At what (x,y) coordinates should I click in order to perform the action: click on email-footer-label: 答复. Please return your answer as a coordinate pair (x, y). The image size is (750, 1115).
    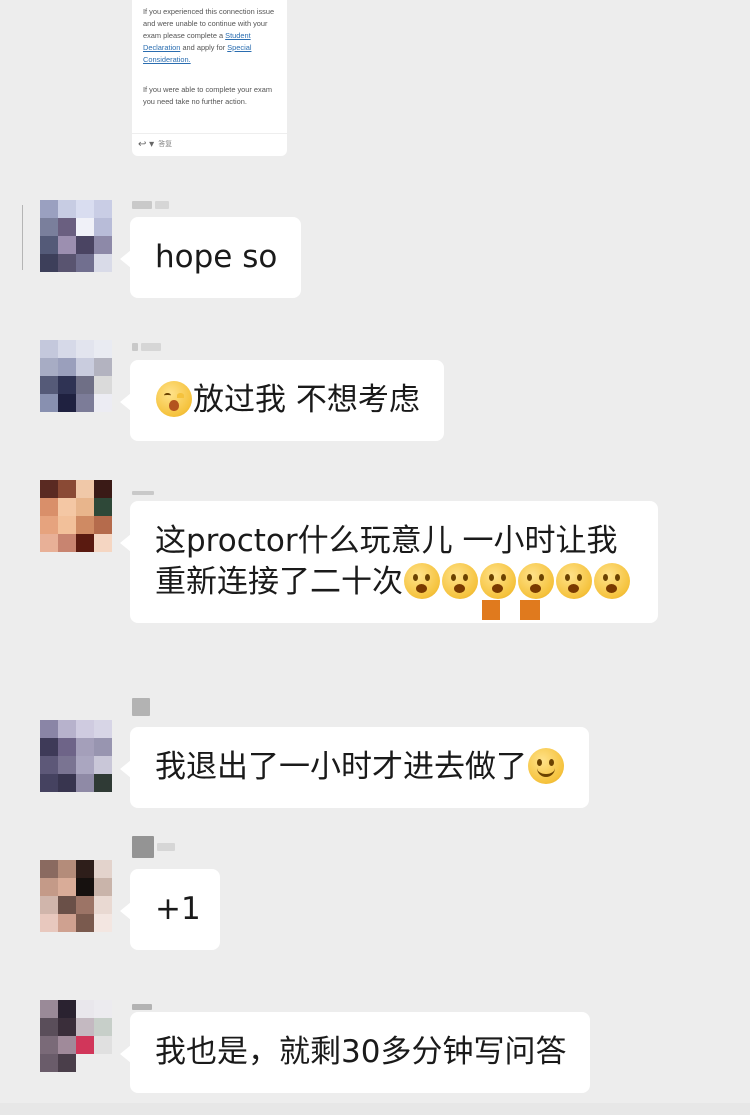
    Looking at the image, I should click on (165, 144).